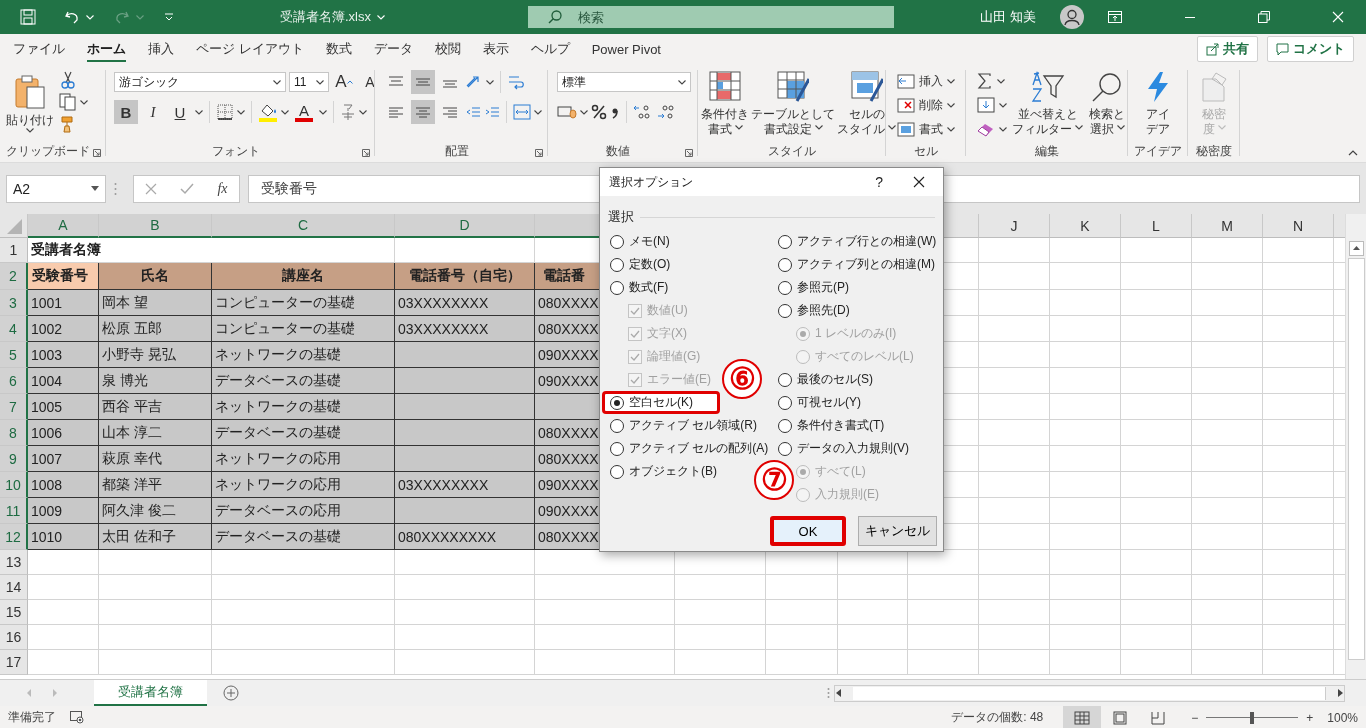 Image resolution: width=1366 pixels, height=728 pixels. Describe the element at coordinates (1158, 151) in the screenshot. I see `group-label: アイデア` at that location.